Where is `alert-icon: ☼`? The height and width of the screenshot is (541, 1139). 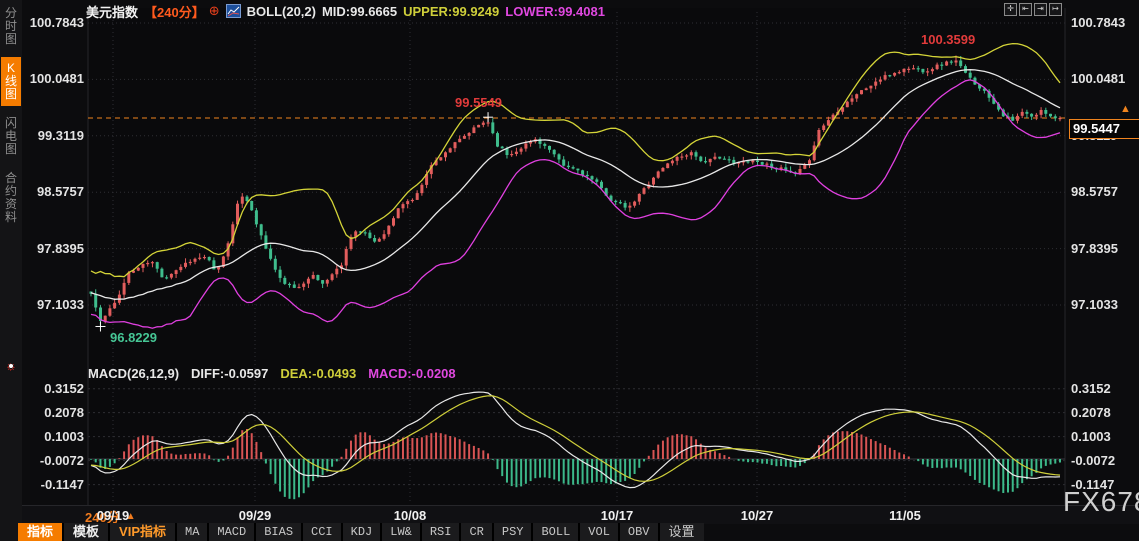 alert-icon: ☼ is located at coordinates (11, 366).